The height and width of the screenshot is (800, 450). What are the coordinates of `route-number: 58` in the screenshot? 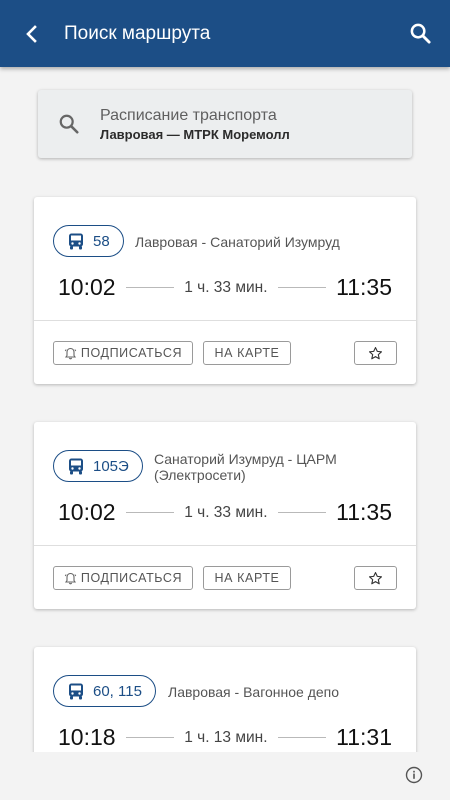 It's located at (101, 241).